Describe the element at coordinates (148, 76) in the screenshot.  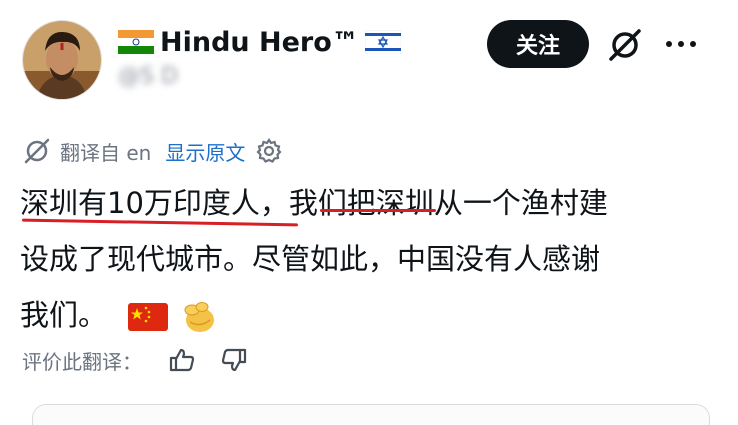
I see `author-handle: @S D` at that location.